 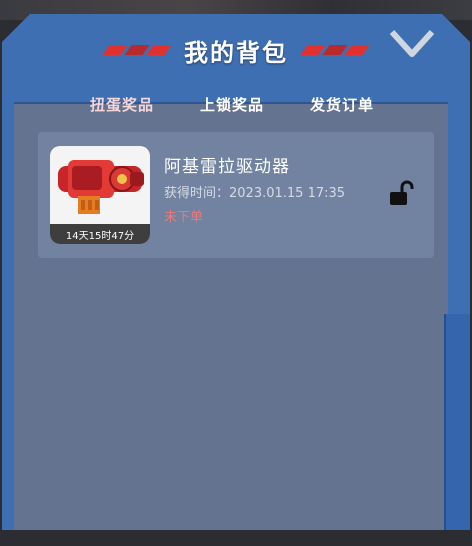 I want to click on tab-locked-prizes: 上锁奖品, so click(x=232, y=104).